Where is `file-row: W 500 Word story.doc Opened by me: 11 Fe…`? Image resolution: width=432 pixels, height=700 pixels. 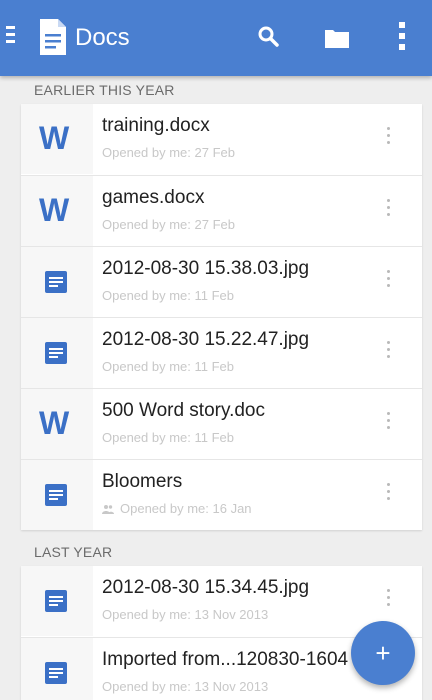
file-row: W 500 Word story.doc Opened by me: 11 Fe… is located at coordinates (221, 423).